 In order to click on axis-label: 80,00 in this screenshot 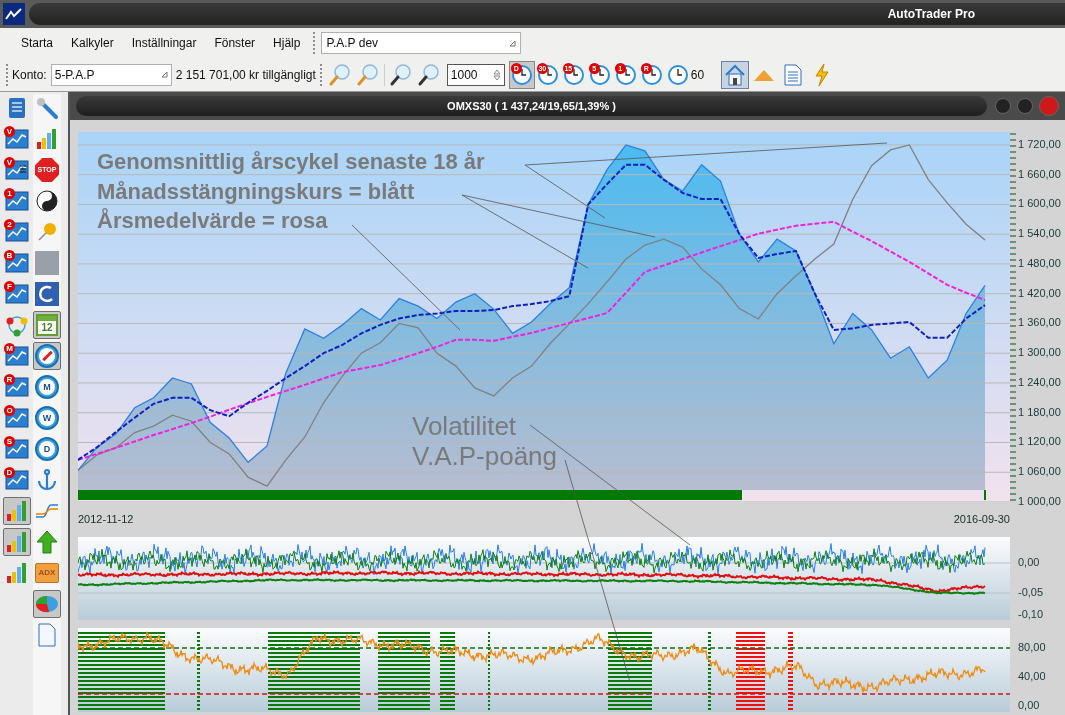, I will do `click(1032, 647)`.